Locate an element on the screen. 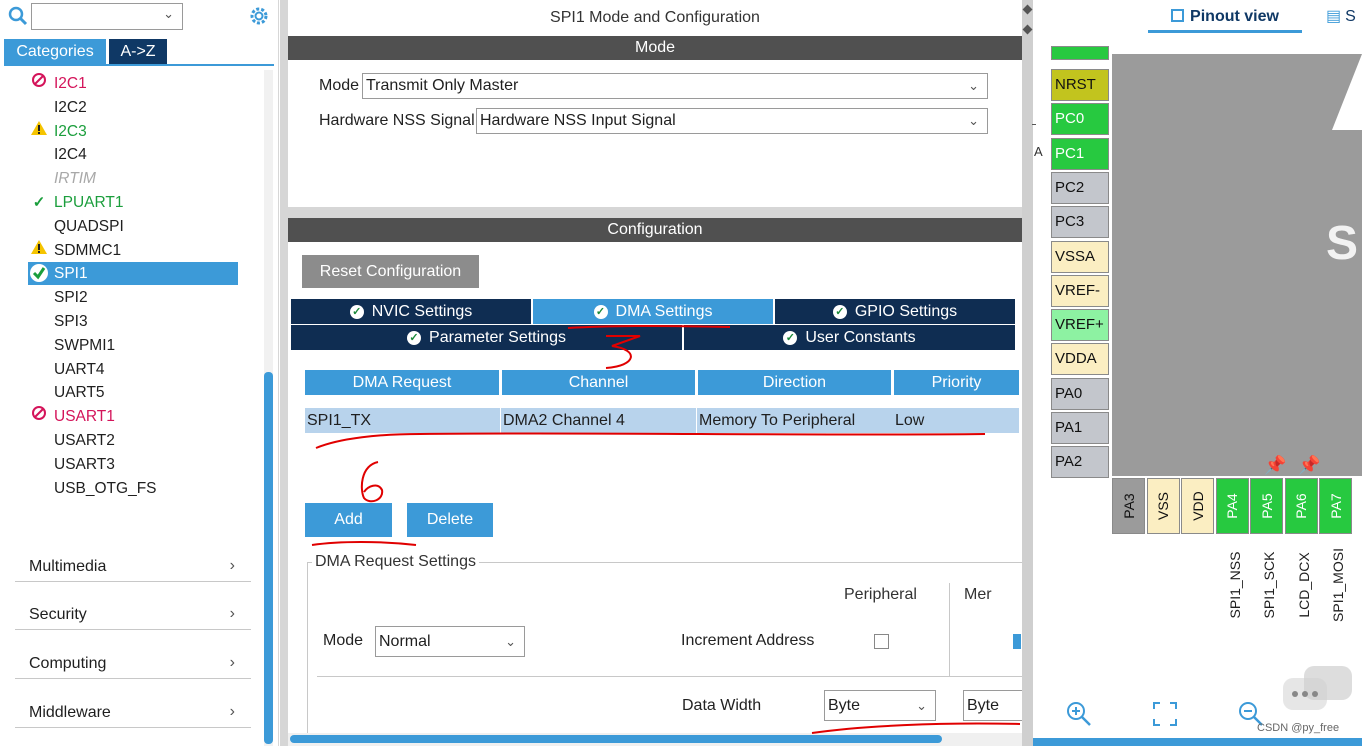 The height and width of the screenshot is (746, 1362). panel-splitter is located at coordinates (1027, 373).